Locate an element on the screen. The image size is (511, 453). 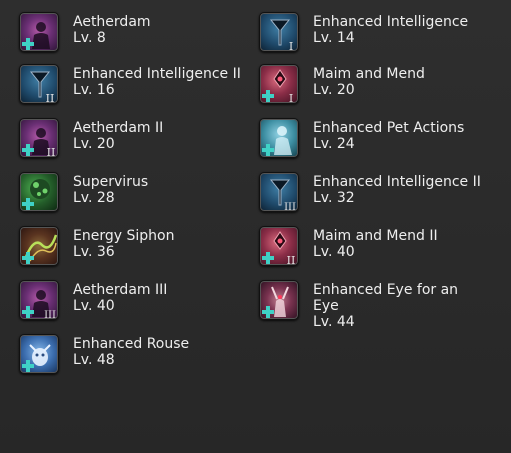
trait-enhanced-intelligence-iii: III Enhanced Intelligence II Lv. 32 is located at coordinates (379, 192).